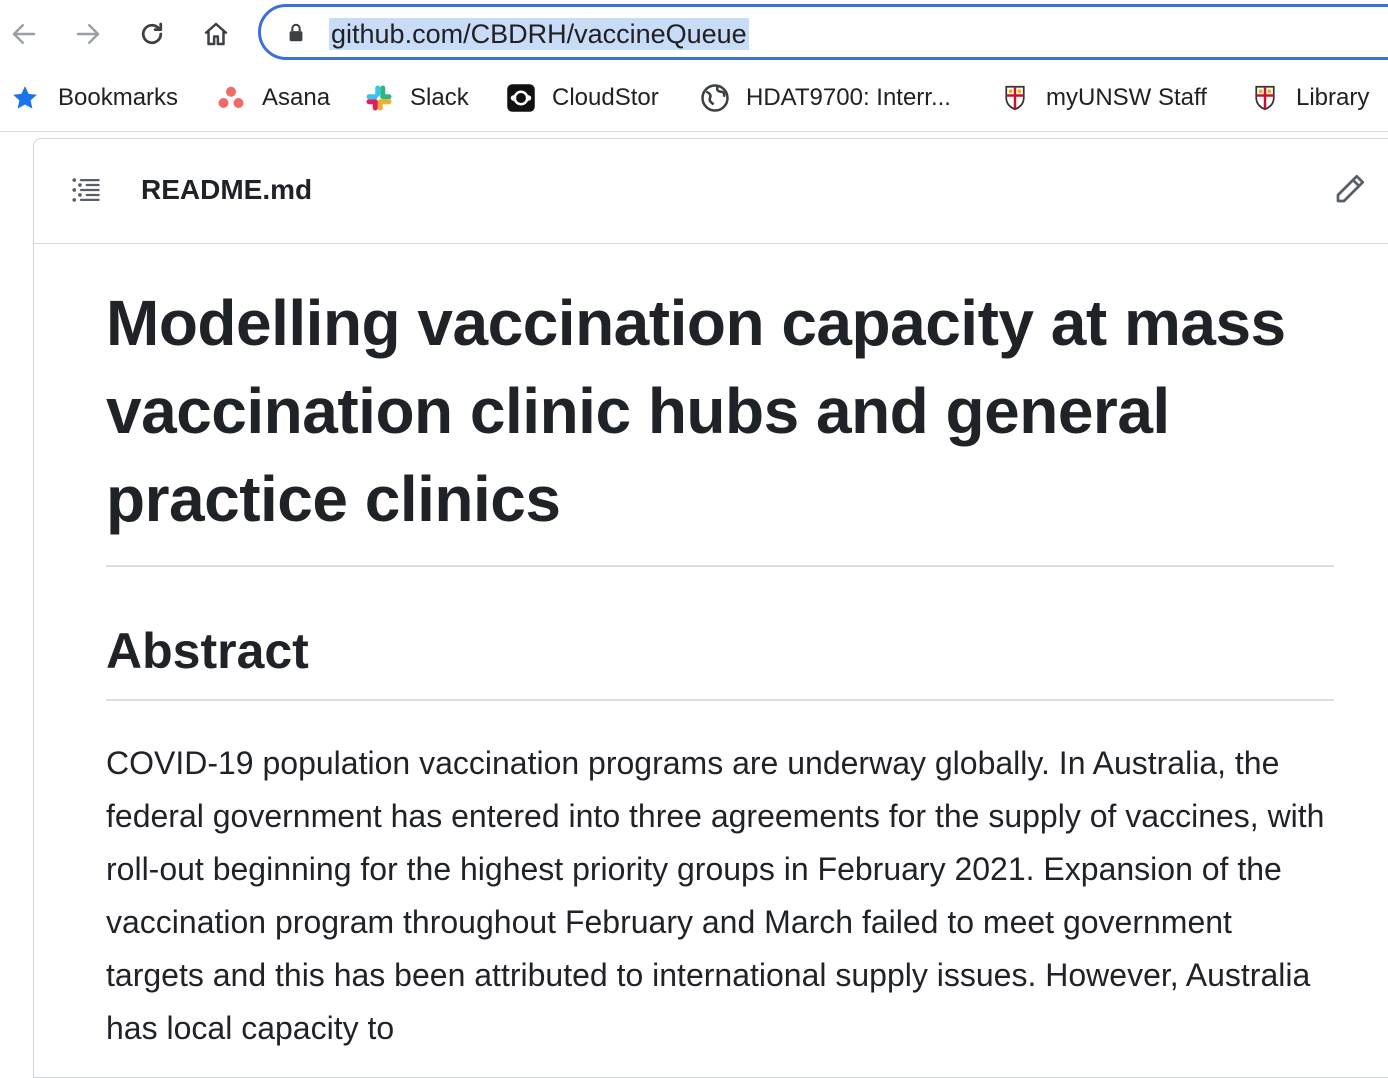 Image resolution: width=1388 pixels, height=1078 pixels. What do you see at coordinates (226, 190) in the screenshot?
I see `readme-filename: README.md` at bounding box center [226, 190].